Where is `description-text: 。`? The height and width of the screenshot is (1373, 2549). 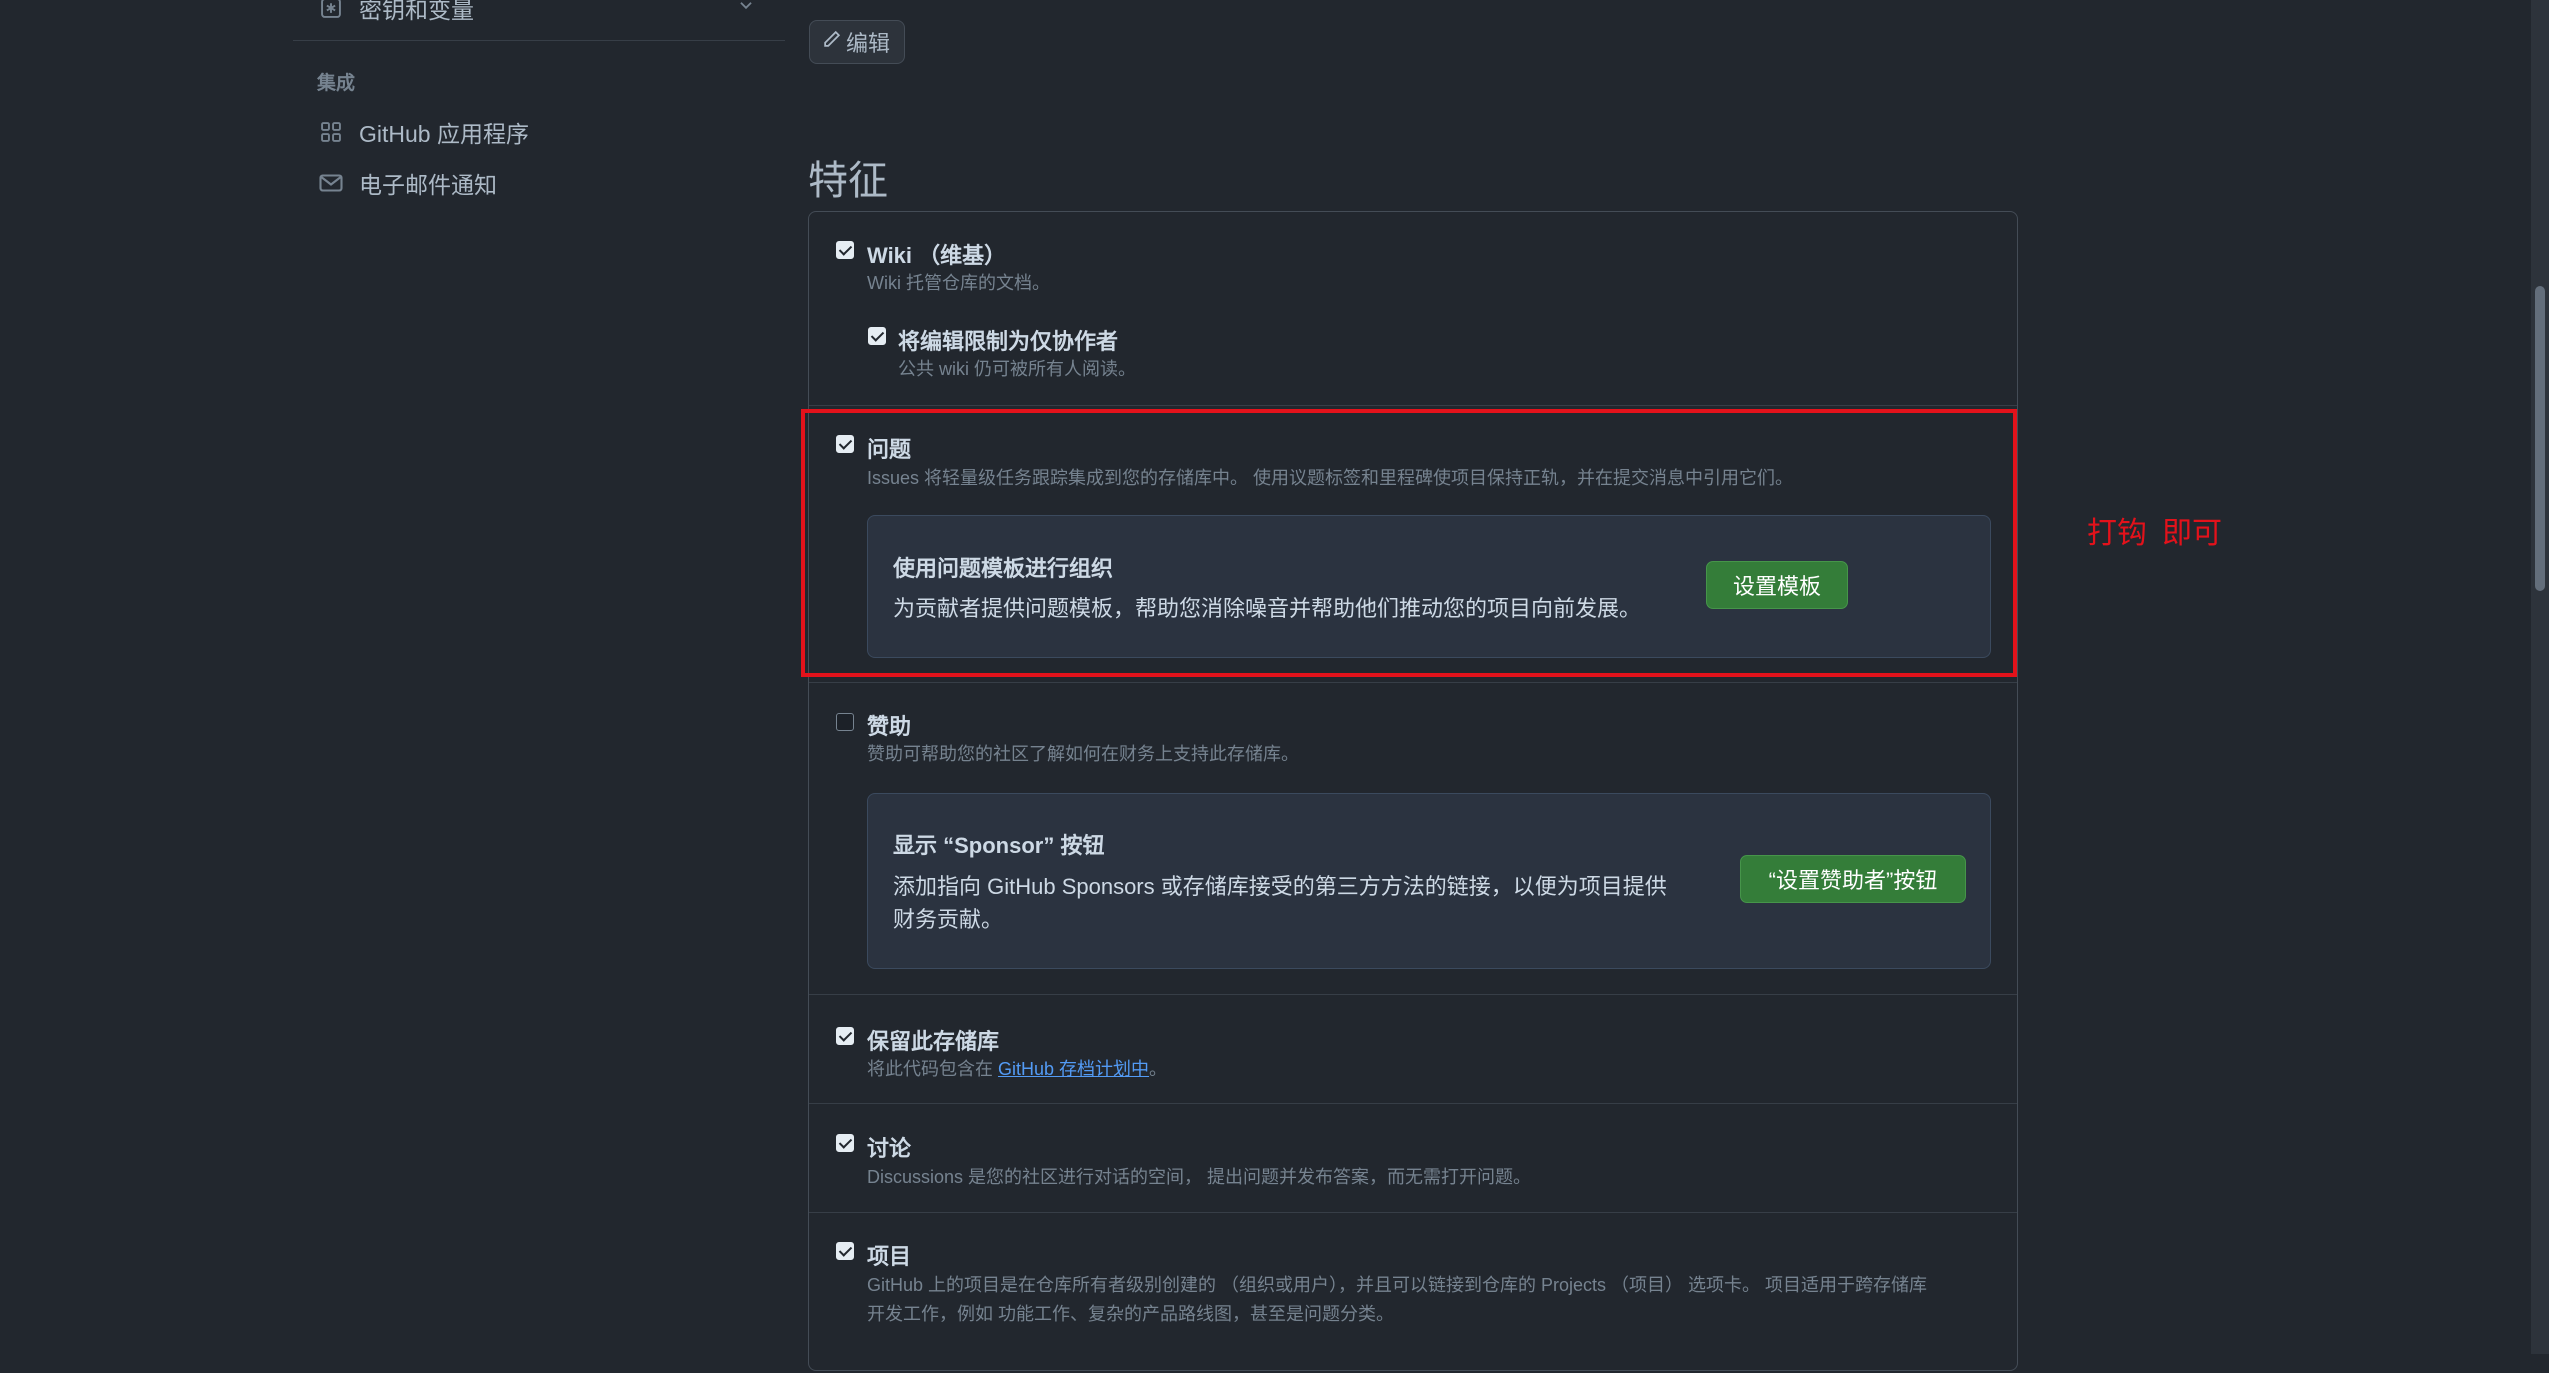
description-text: 。 is located at coordinates (1158, 1069).